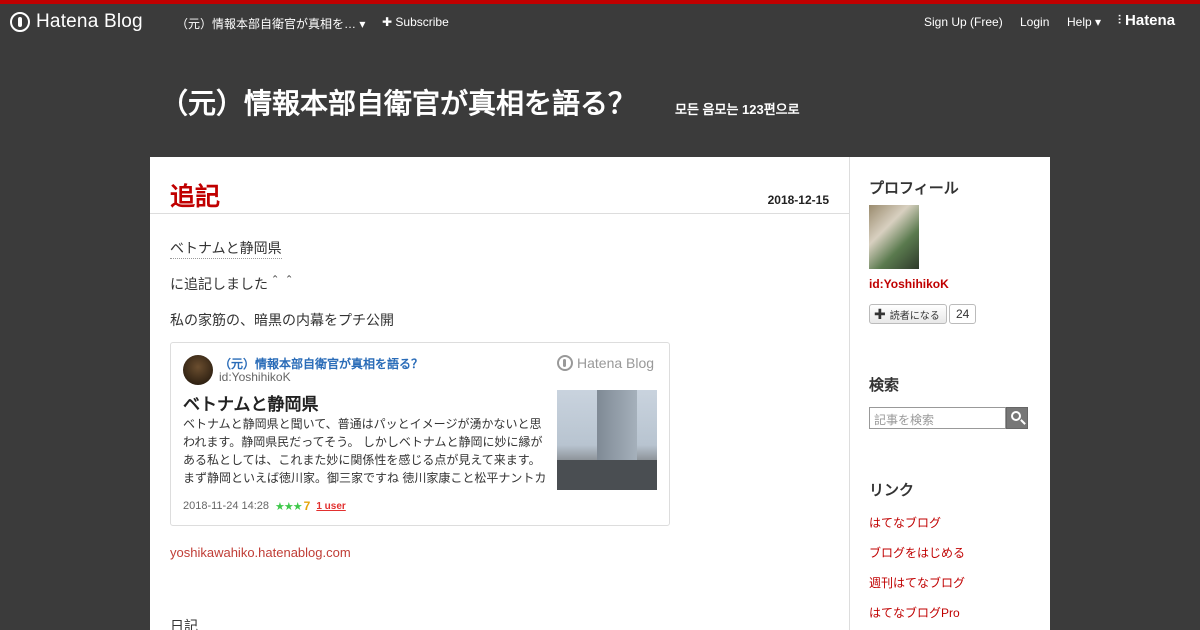 Image resolution: width=1200 pixels, height=630 pixels. Describe the element at coordinates (198, 370) in the screenshot. I see `author-avatar` at that location.